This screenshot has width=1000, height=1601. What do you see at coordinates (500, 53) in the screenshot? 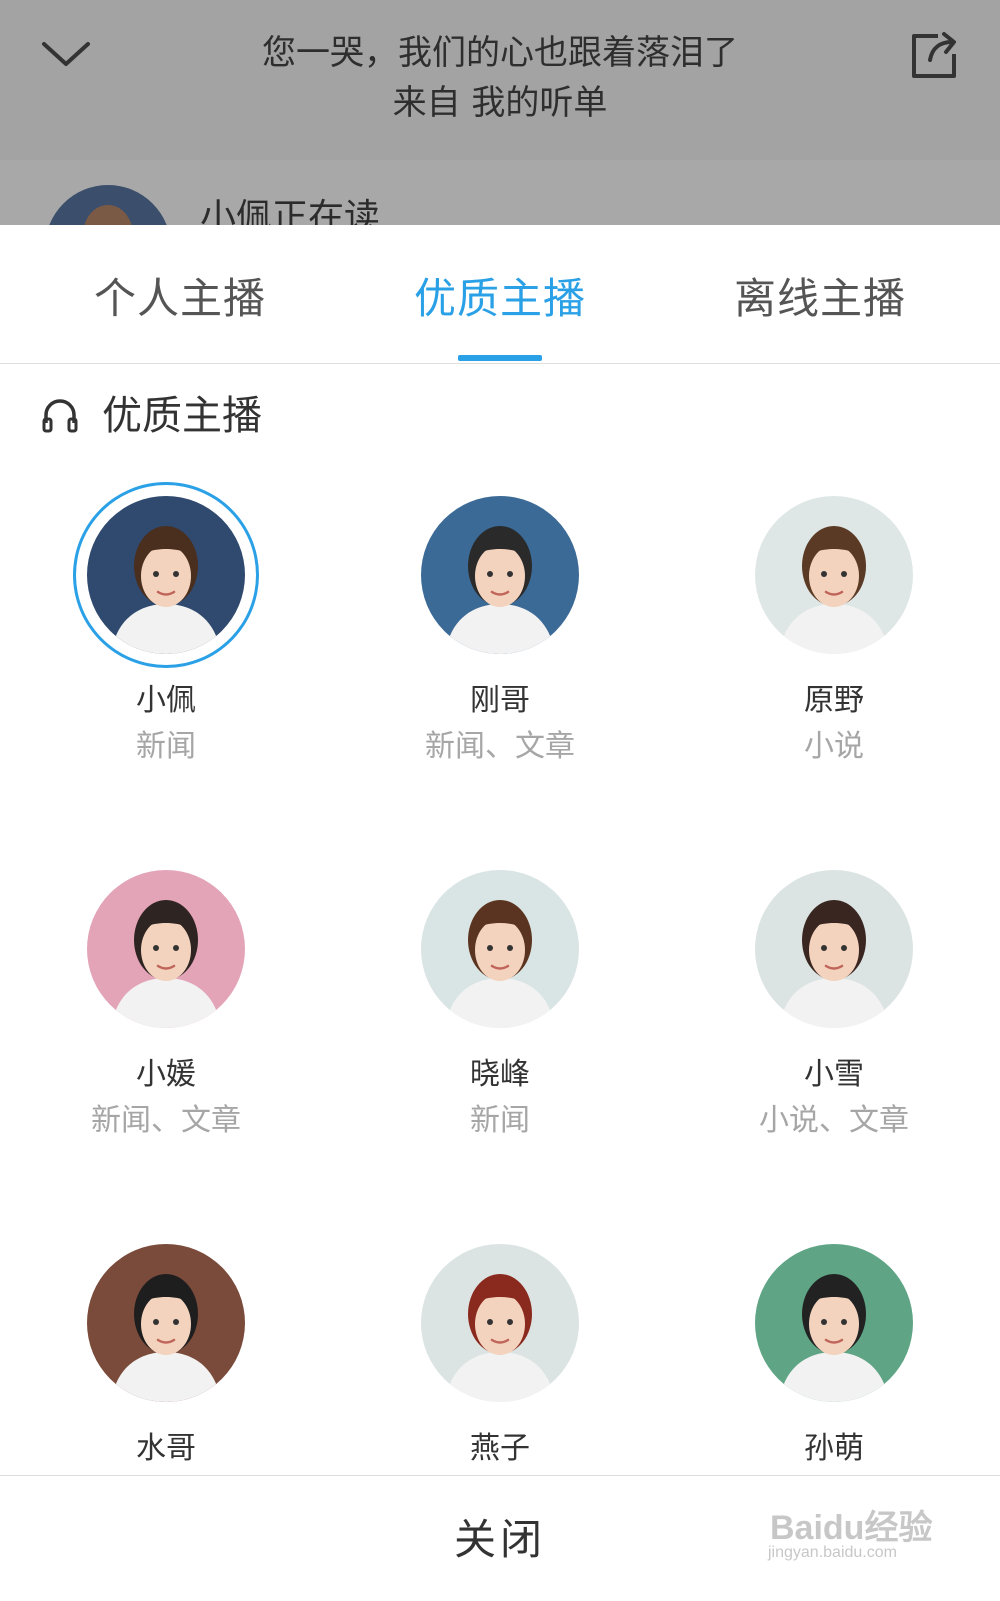
I see `playlist-title: 您一哭，我们的心也跟着落泪了` at bounding box center [500, 53].